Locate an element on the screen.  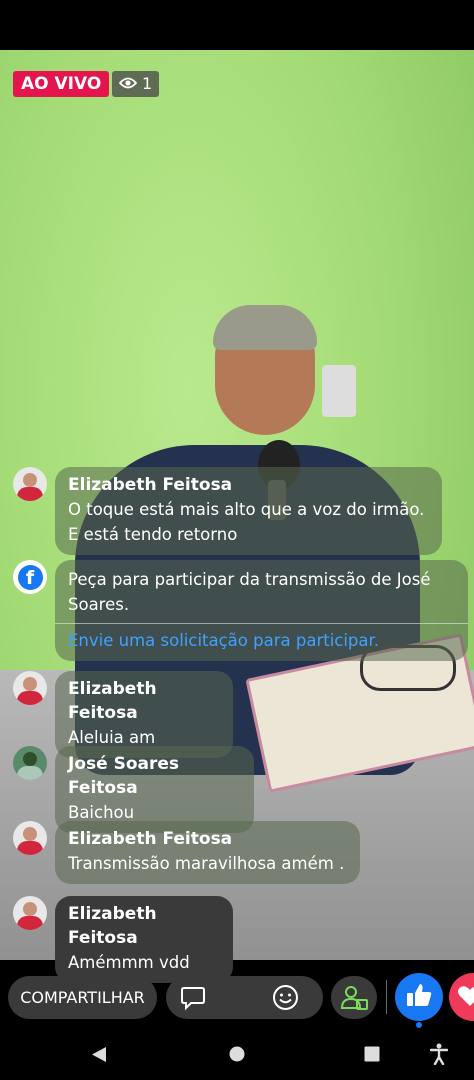
guest-request-button is located at coordinates (354, 997).